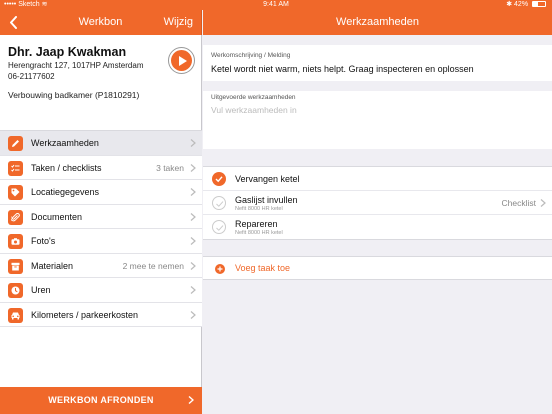  What do you see at coordinates (57, 216) in the screenshot?
I see `menu-item-label: Documenten` at bounding box center [57, 216].